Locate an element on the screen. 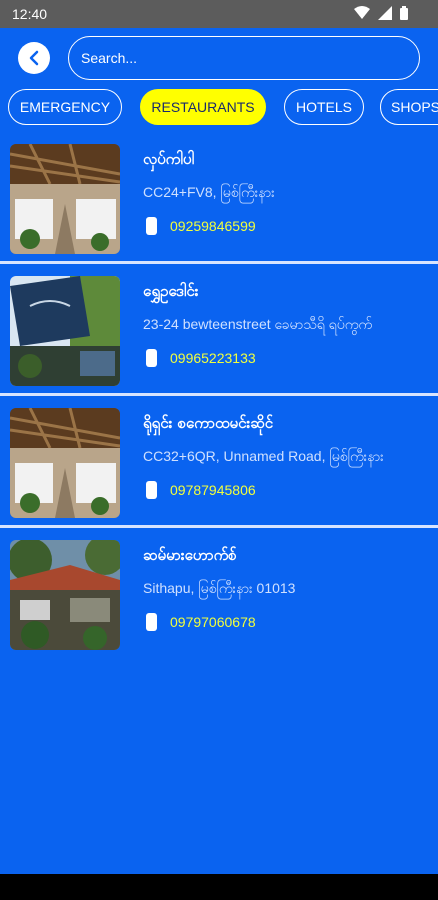 The image size is (438, 900). tab-shops: SHOPS is located at coordinates (409, 107).